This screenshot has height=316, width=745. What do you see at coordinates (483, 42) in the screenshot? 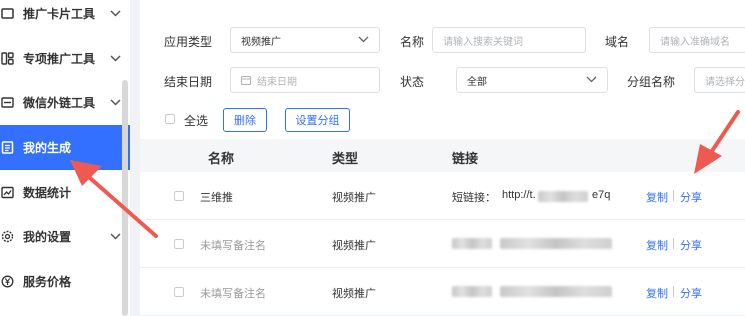
I see `name-placeholder: 请输入搜索关键词` at bounding box center [483, 42].